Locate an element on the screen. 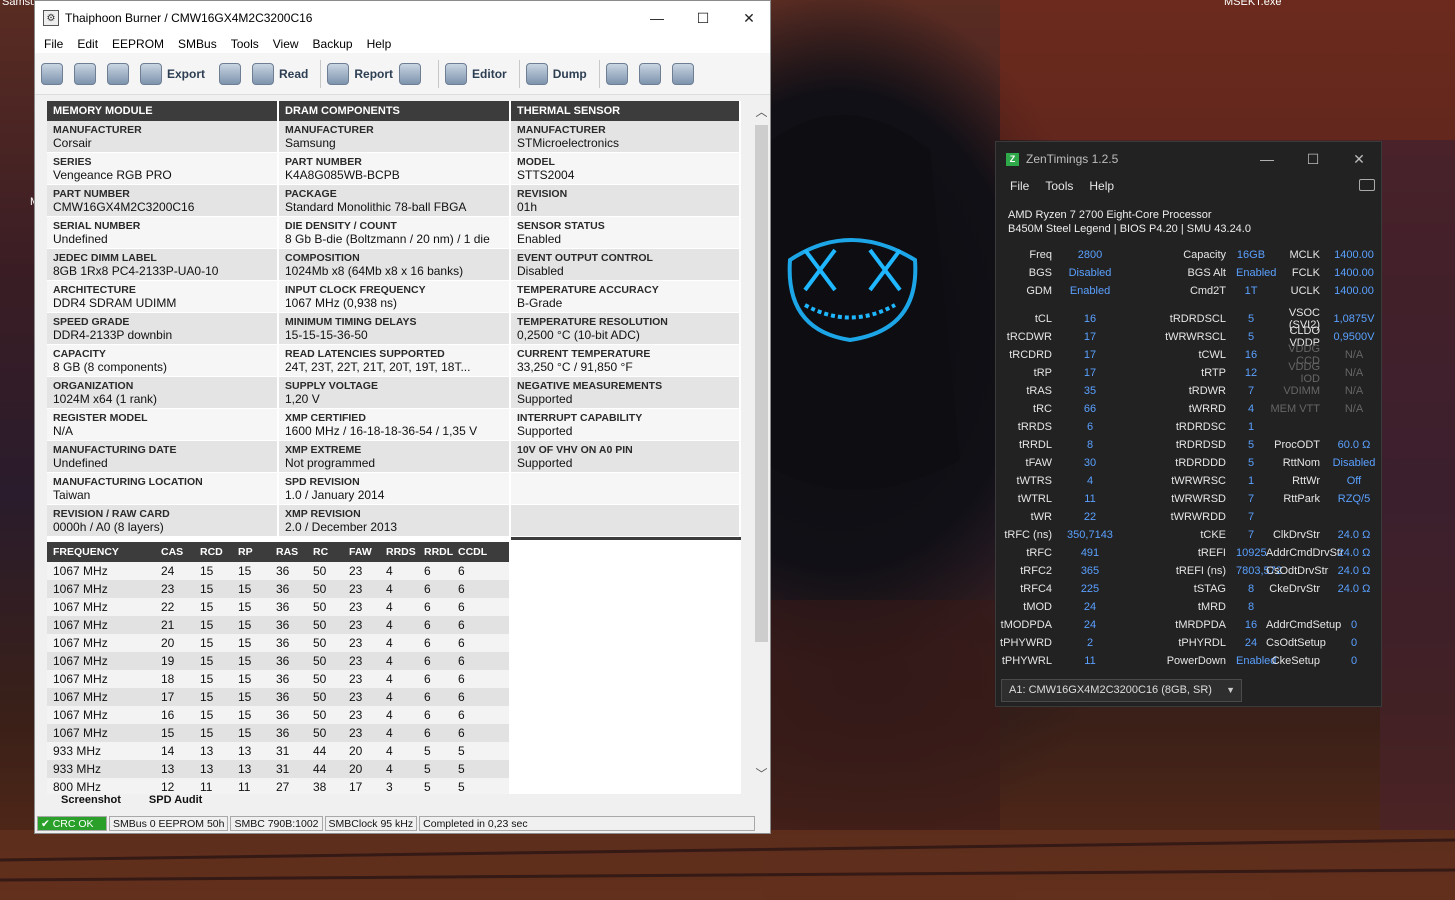  read-button: Read is located at coordinates (280, 73).